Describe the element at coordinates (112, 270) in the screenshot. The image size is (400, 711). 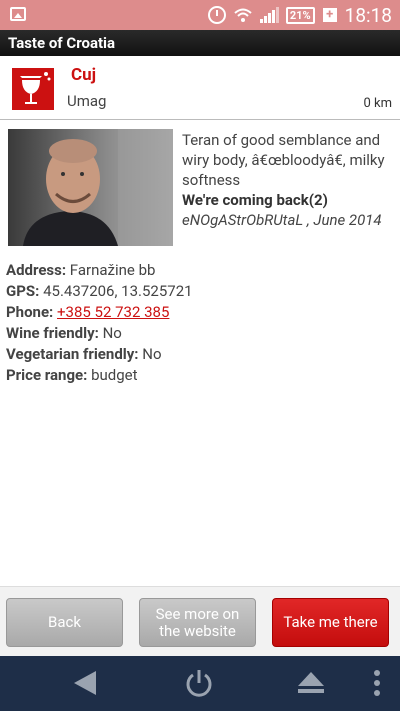
I see `address-value: Farnažine bb` at that location.